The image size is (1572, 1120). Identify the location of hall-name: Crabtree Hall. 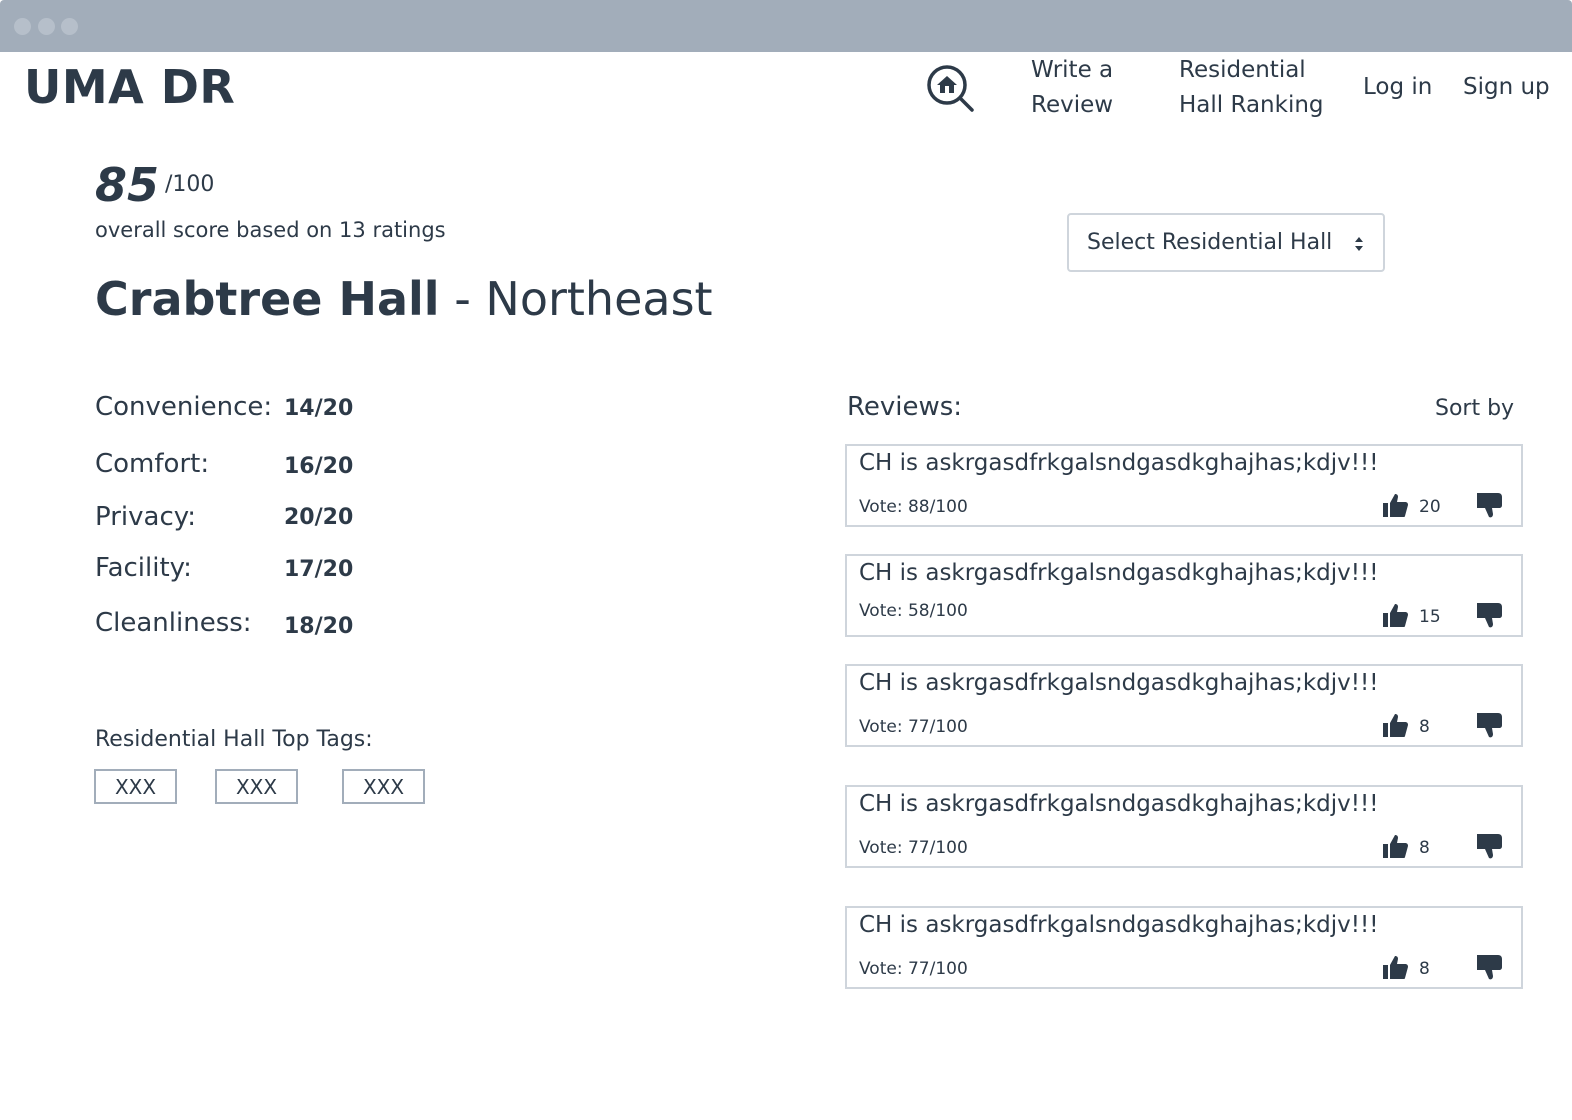
(267, 299).